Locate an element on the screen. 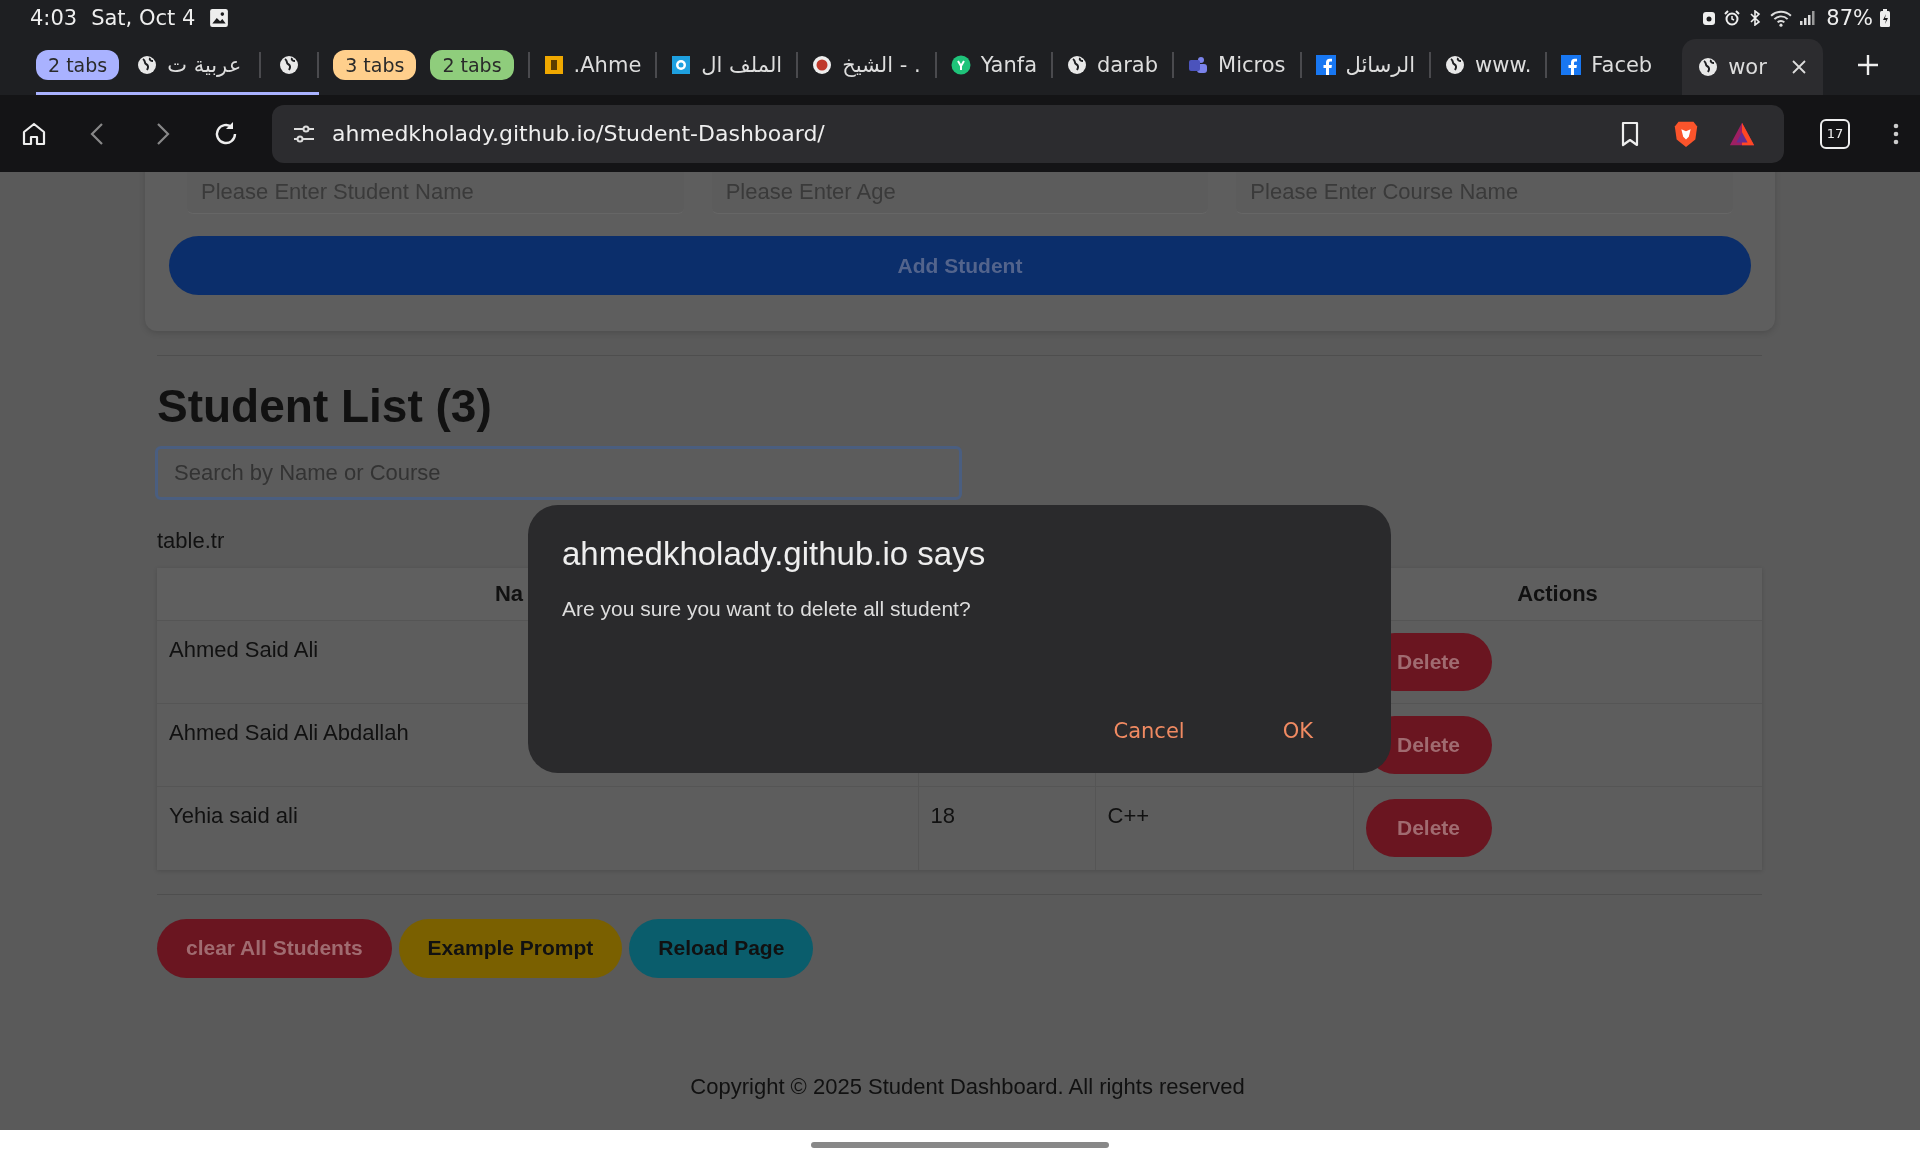 The image size is (1920, 1152). table-cell: Yehia said ali is located at coordinates (537, 828).